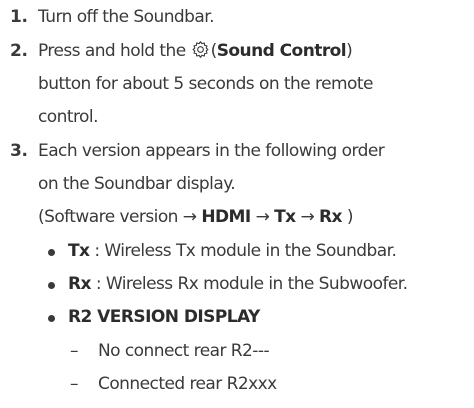 The image size is (474, 408). I want to click on sequence-arrow-2: →, so click(307, 217).